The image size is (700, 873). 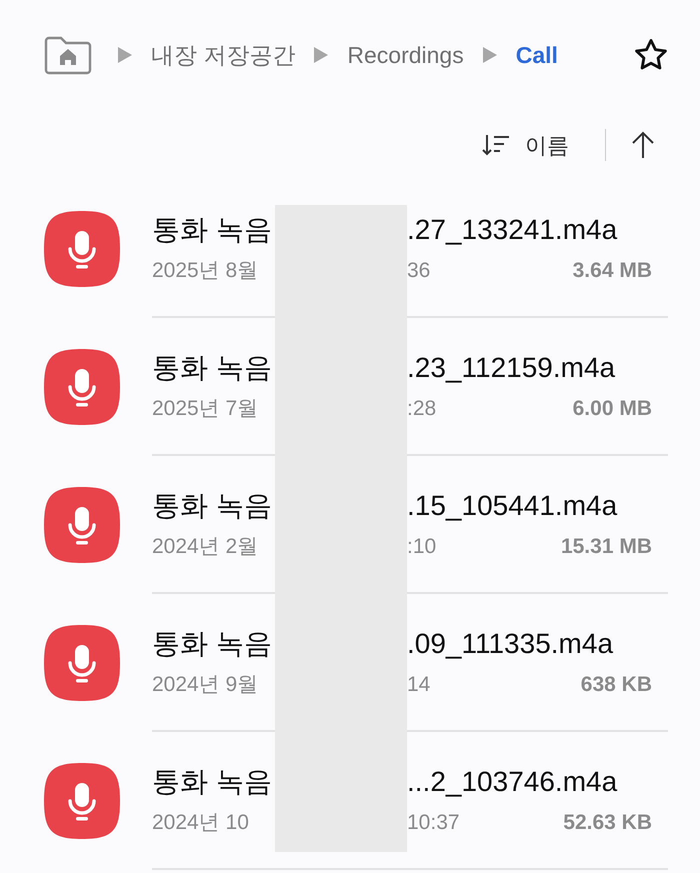 What do you see at coordinates (223, 55) in the screenshot?
I see `breadcrumb-item: 내장 저장공간` at bounding box center [223, 55].